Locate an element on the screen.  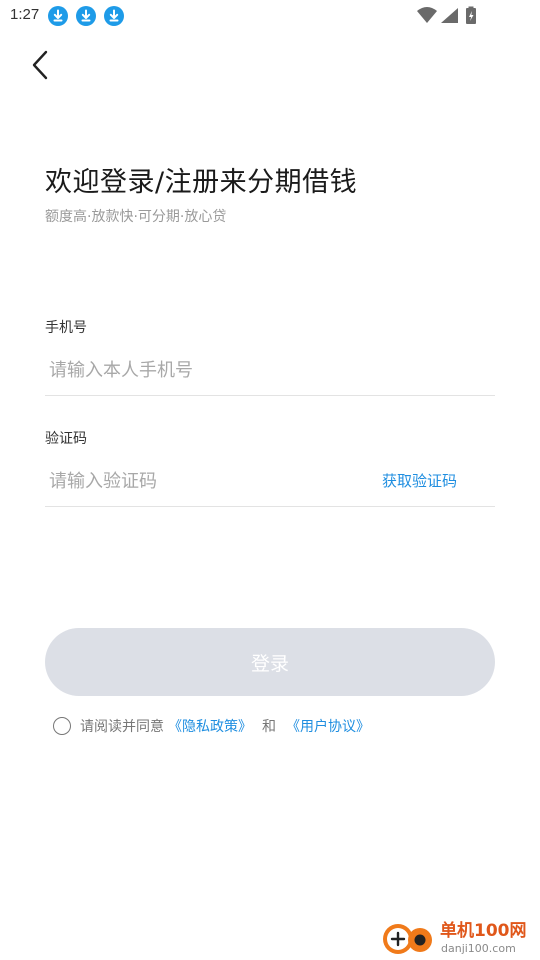
chevron-left-icon is located at coordinates (40, 65).